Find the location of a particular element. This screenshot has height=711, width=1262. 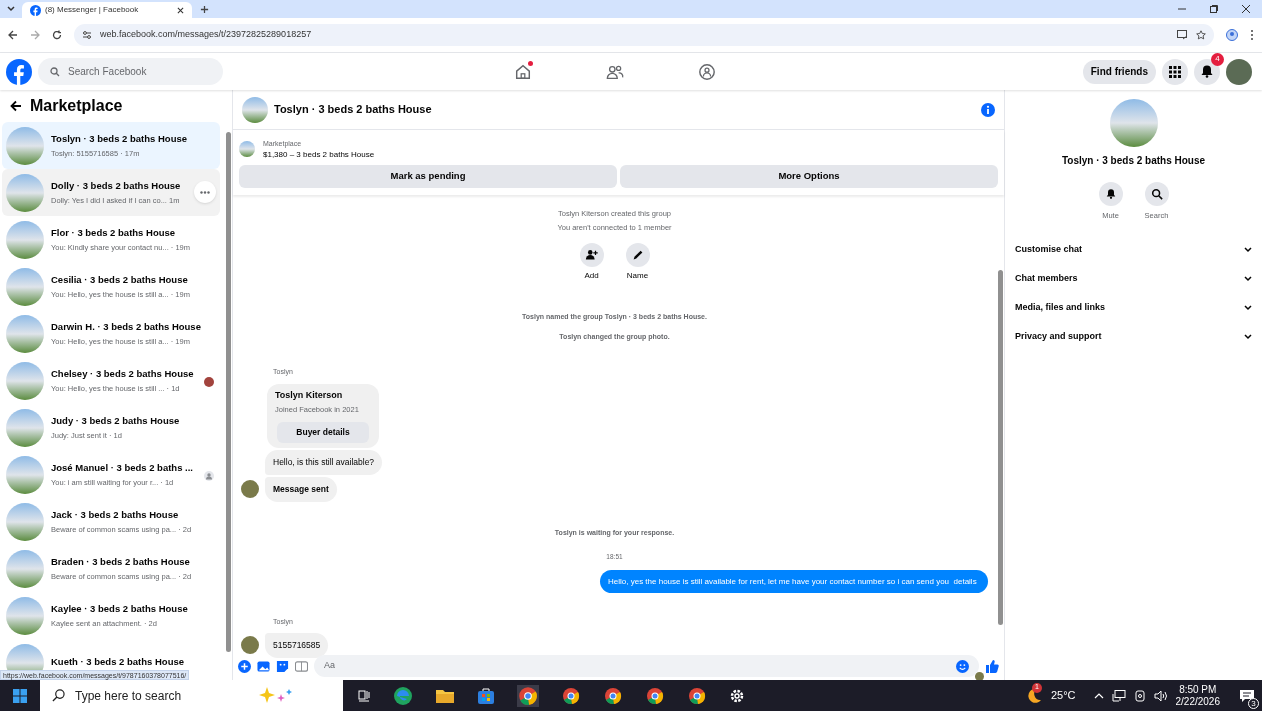

more-options-button is located at coordinates (205, 192).